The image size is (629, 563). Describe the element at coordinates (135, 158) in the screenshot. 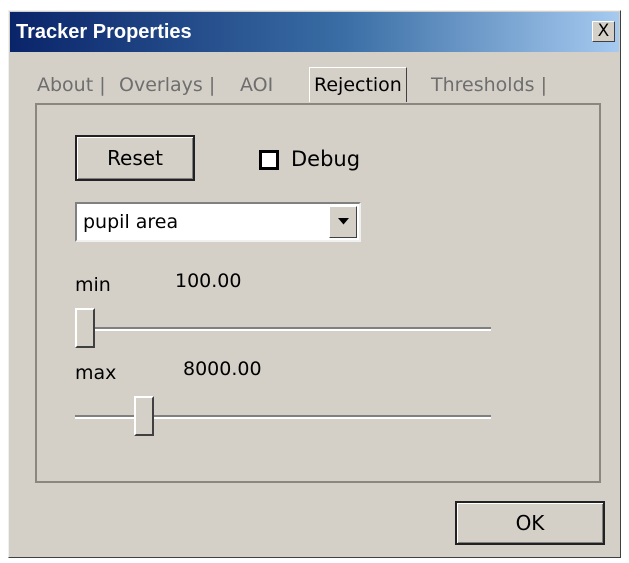

I see `reset-button: Reset` at that location.